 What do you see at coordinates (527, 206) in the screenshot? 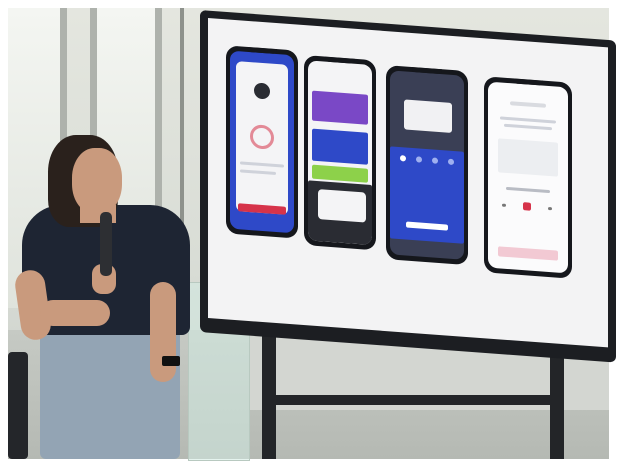
I see `record-icon` at bounding box center [527, 206].